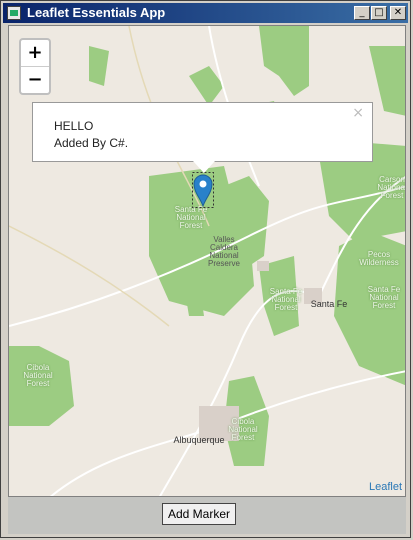 This screenshot has width=413, height=540. What do you see at coordinates (96, 12) in the screenshot?
I see `window-title: Leaflet Essentials App` at bounding box center [96, 12].